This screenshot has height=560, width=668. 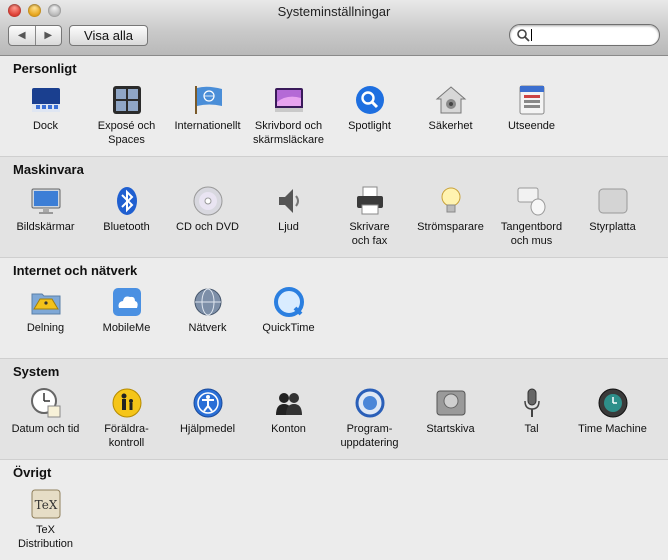 What do you see at coordinates (207, 227) in the screenshot?
I see `pane-label: CD och DVD` at bounding box center [207, 227].